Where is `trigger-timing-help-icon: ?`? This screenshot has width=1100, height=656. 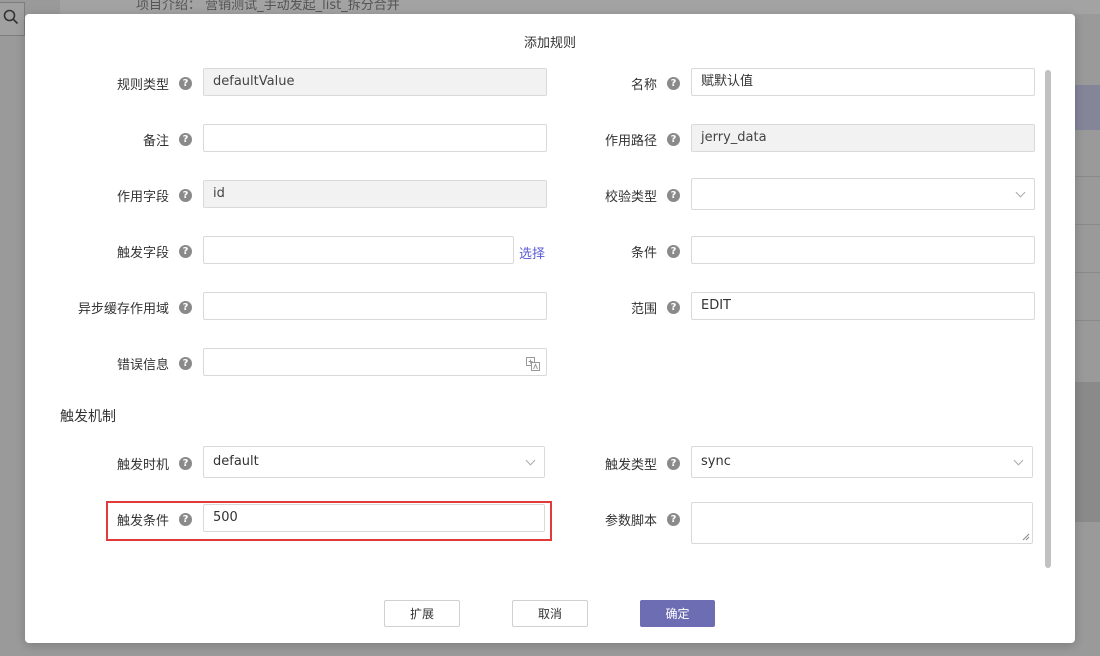 trigger-timing-help-icon: ? is located at coordinates (185, 463).